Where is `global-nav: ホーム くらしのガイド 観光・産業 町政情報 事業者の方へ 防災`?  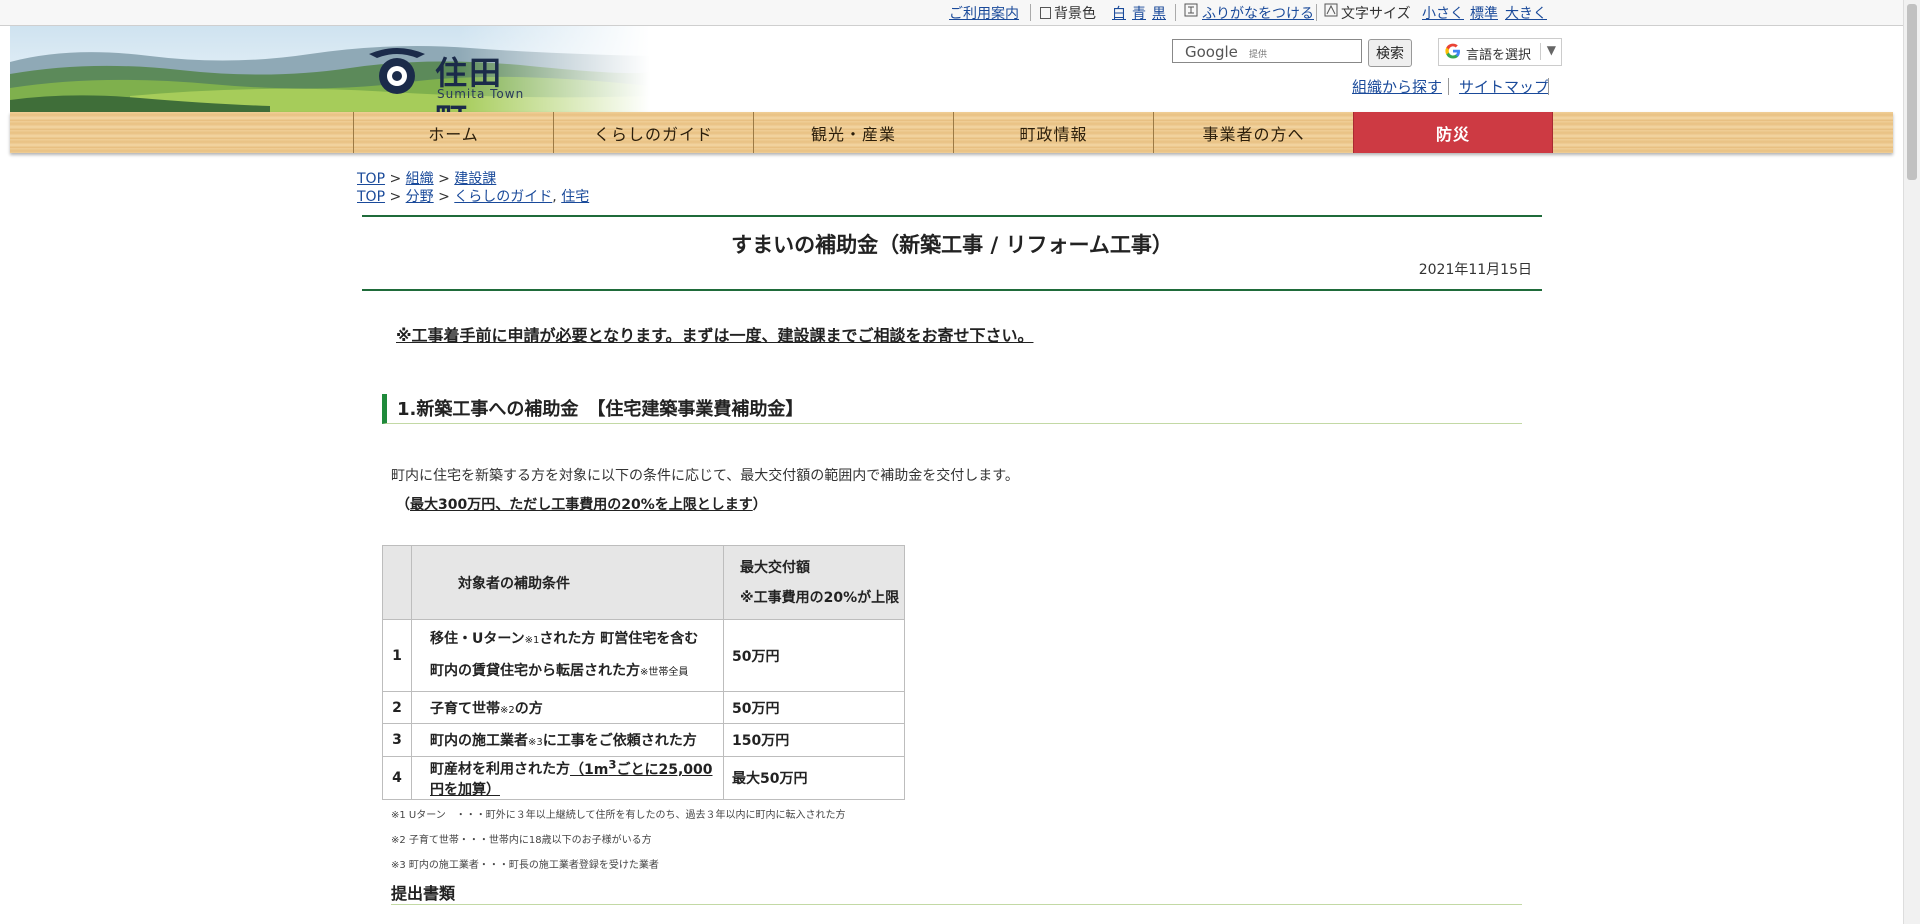 global-nav: ホーム くらしのガイド 観光・産業 町政情報 事業者の方へ 防災 is located at coordinates (953, 132).